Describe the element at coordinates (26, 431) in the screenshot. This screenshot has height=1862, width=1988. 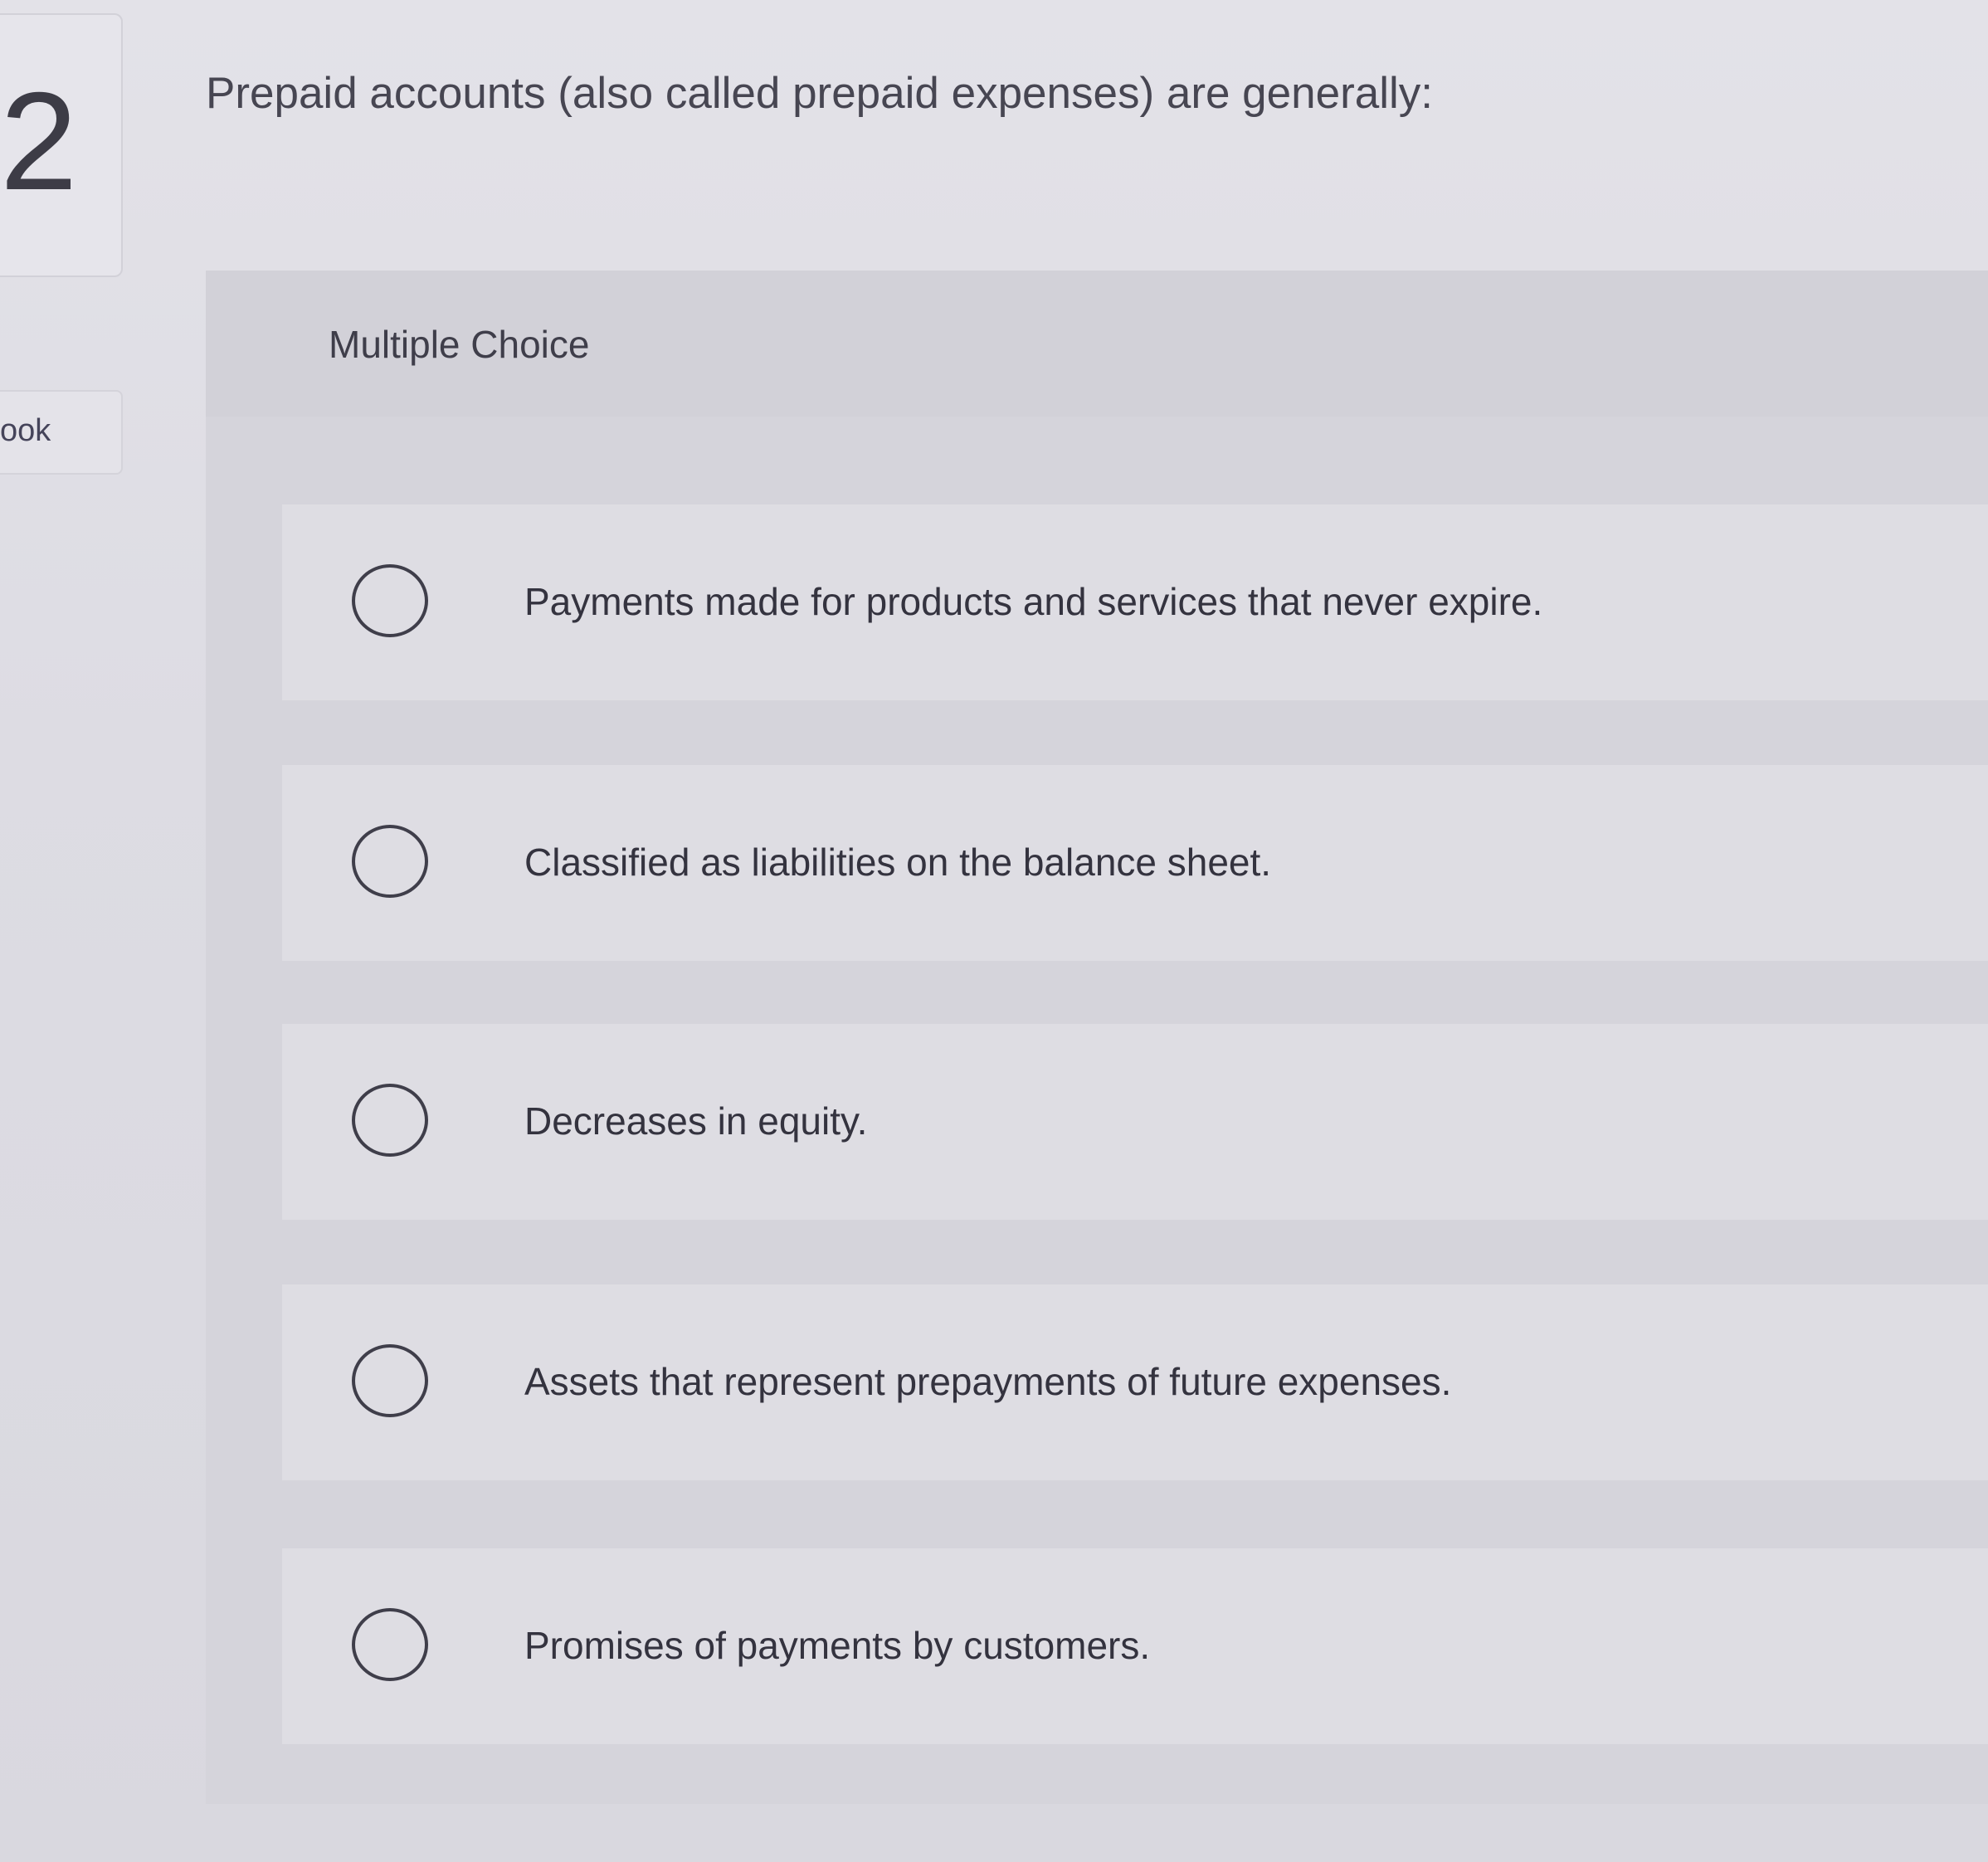
I see `sidebar-tab-label: ook` at that location.